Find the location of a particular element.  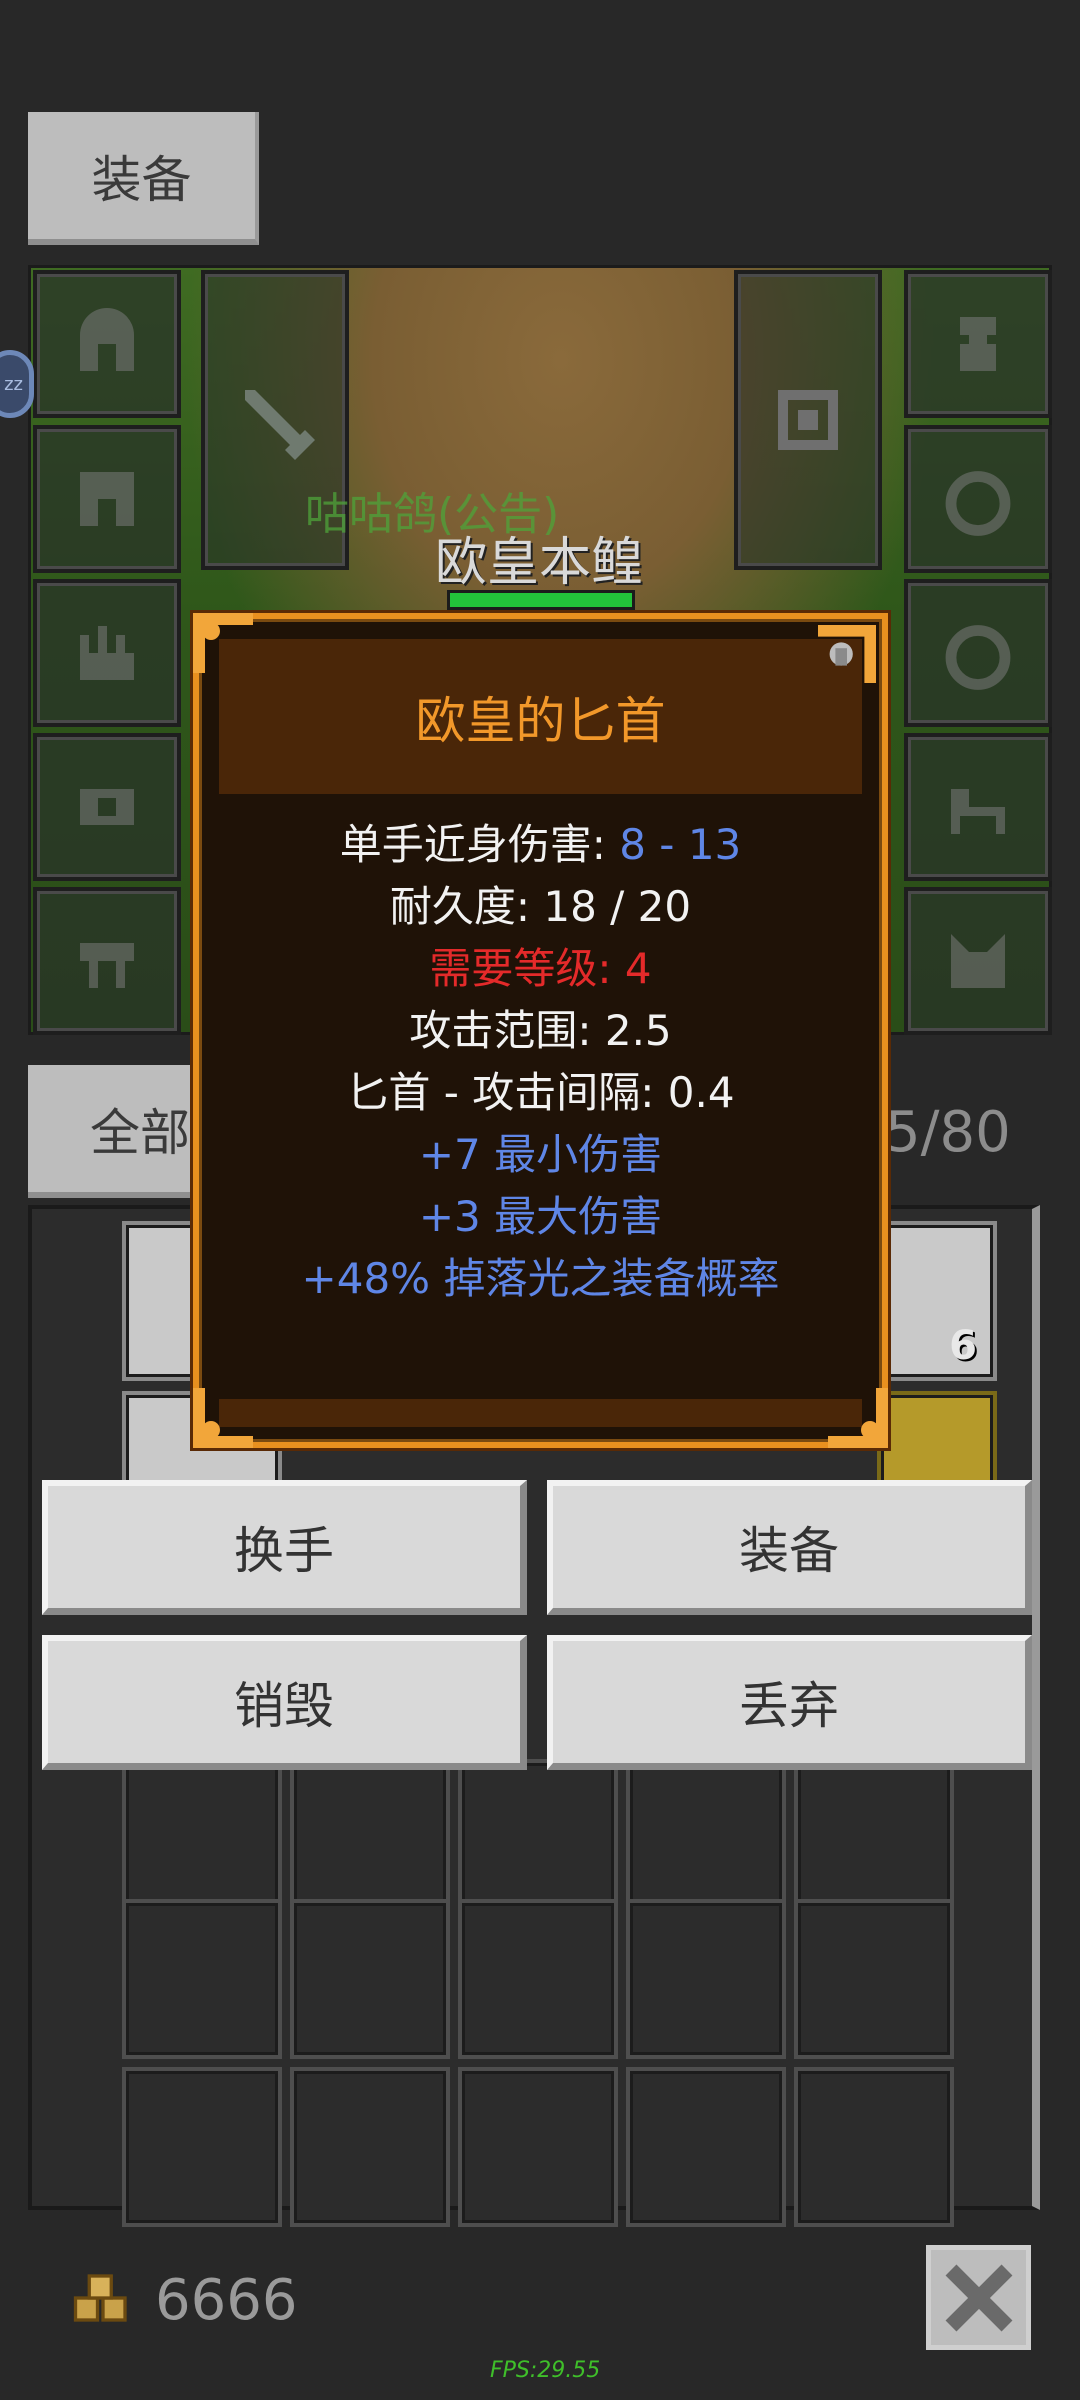

swap-hand-button: 换手 is located at coordinates (284, 1547).